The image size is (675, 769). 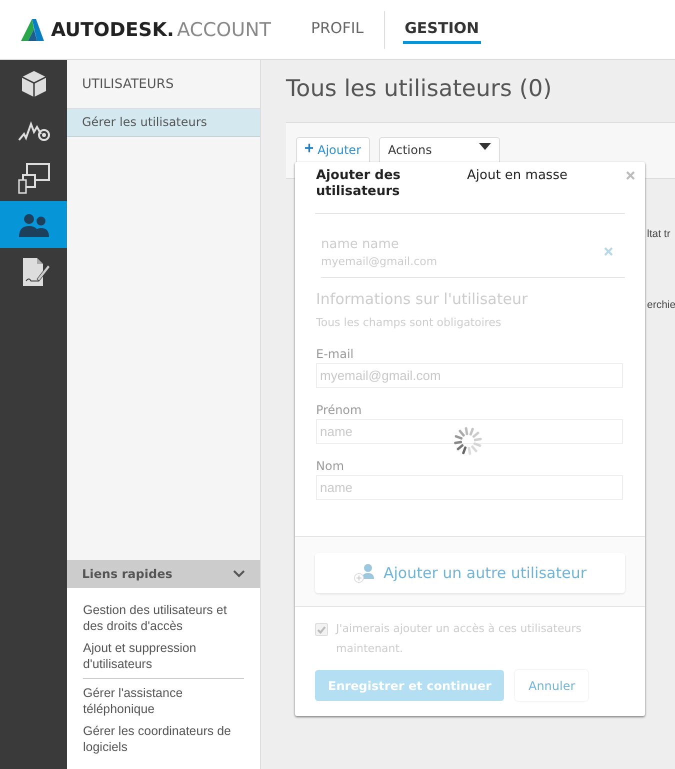 What do you see at coordinates (32, 30) in the screenshot?
I see `autodesk-logo-icon` at bounding box center [32, 30].